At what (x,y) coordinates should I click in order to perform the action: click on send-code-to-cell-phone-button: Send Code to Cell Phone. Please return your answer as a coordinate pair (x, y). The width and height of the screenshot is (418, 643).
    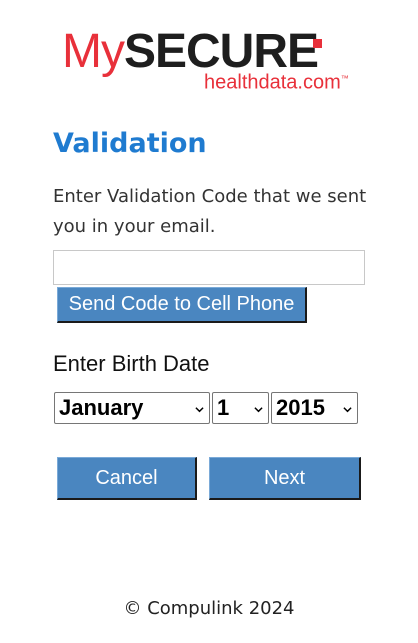
    Looking at the image, I should click on (182, 305).